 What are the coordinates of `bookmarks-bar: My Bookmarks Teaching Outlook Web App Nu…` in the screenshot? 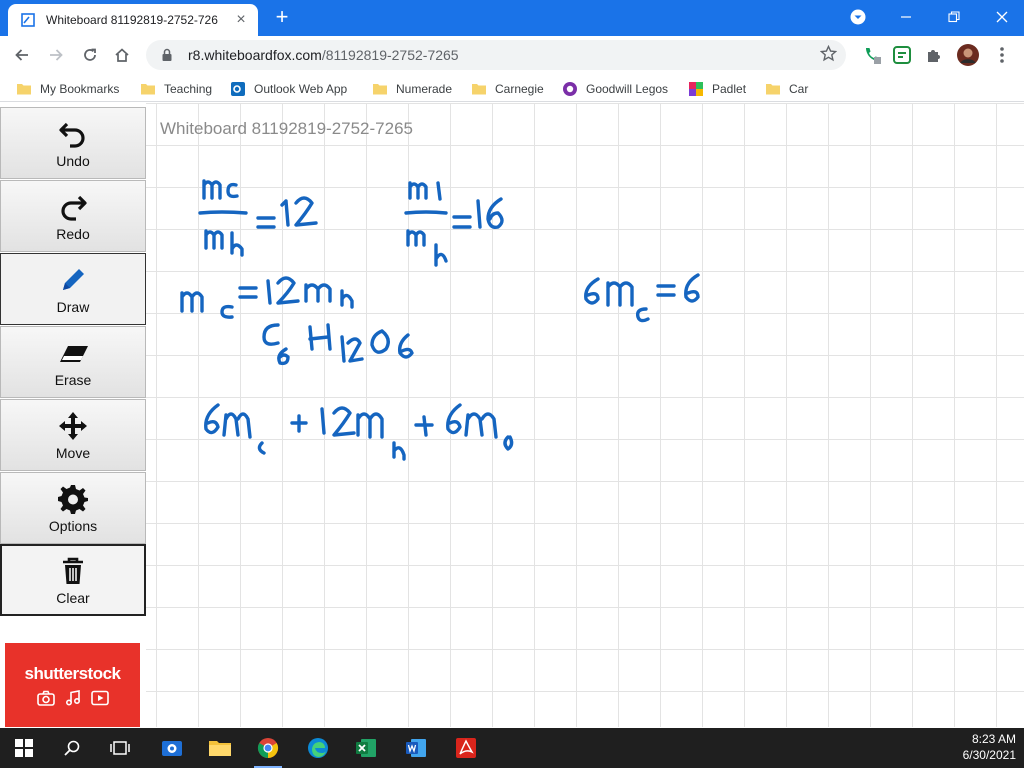 It's located at (512, 88).